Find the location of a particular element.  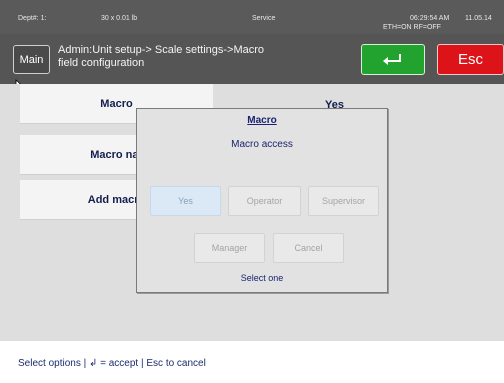

title-line-1: Admin:Unit setup-> Scale settings->Macro is located at coordinates (161, 50).